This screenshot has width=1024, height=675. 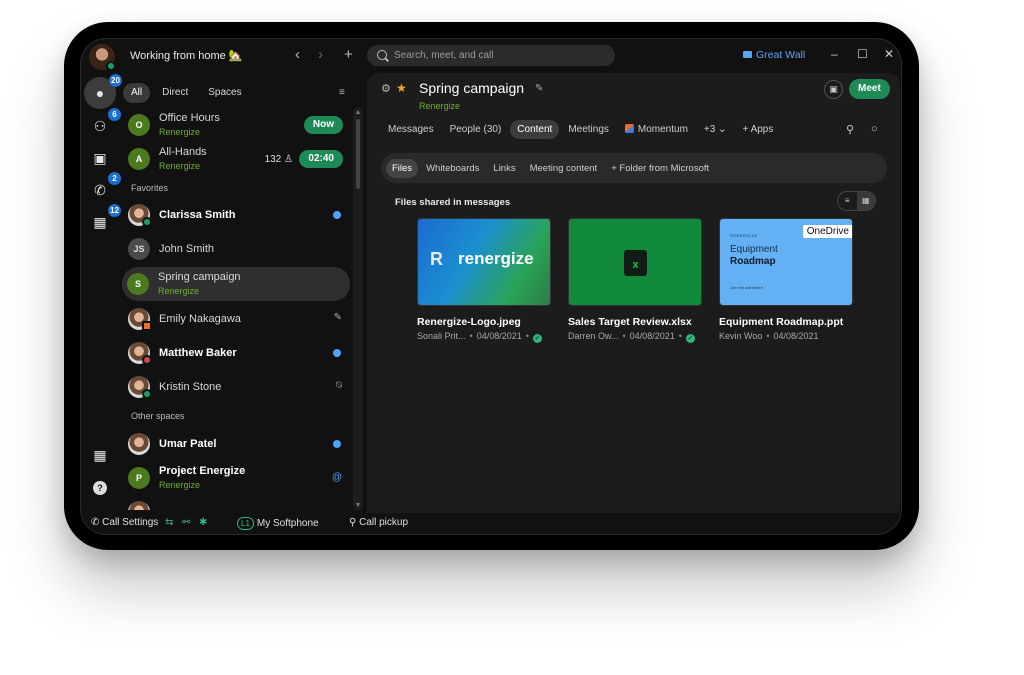 What do you see at coordinates (358, 112) in the screenshot?
I see `scroll-up-icon: ▲` at bounding box center [358, 112].